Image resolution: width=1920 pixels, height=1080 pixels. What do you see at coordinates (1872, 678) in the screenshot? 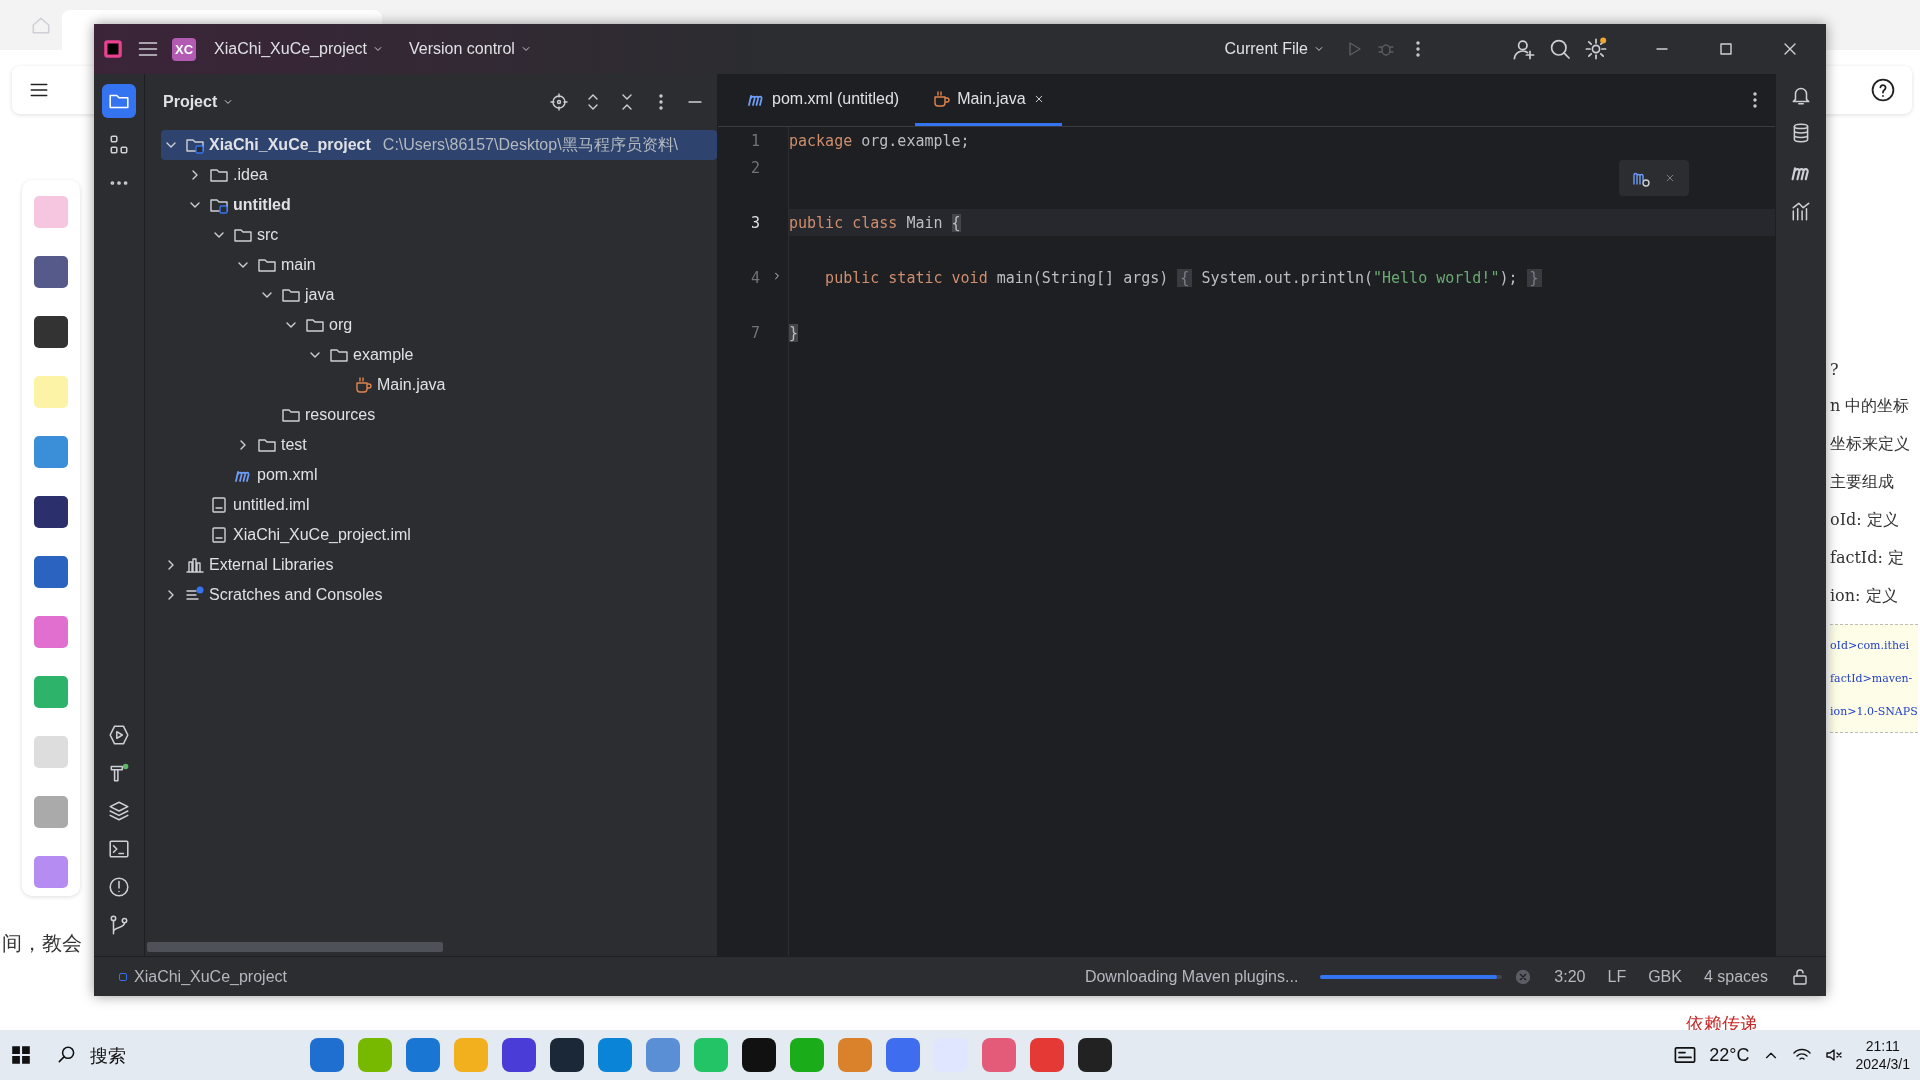
I see `code-text: factId>maven-` at bounding box center [1872, 678].